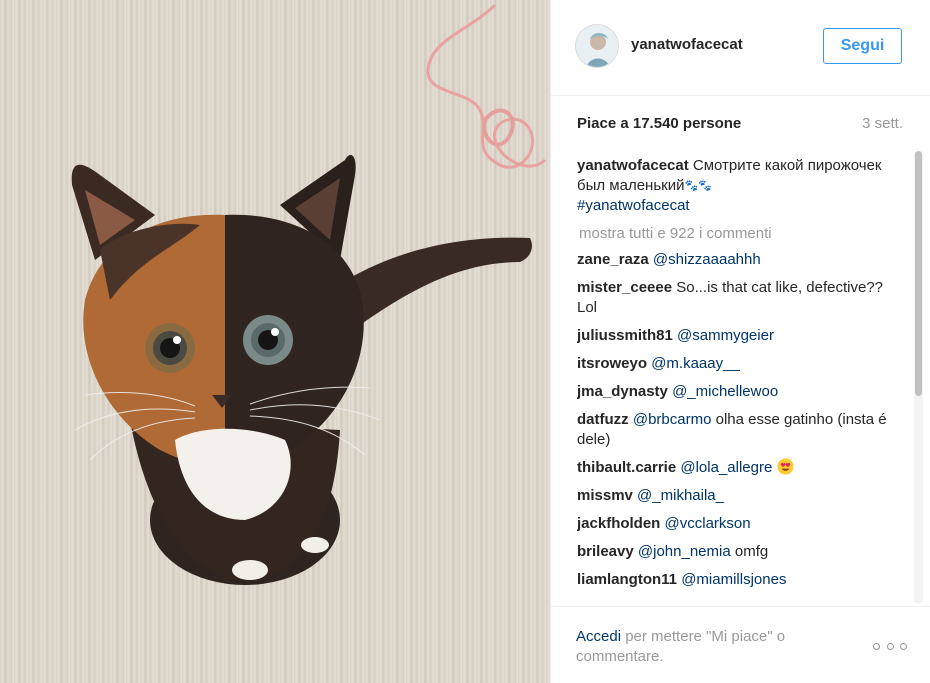 This screenshot has width=930, height=683. Describe the element at coordinates (726, 467) in the screenshot. I see `comment-mention: @lola_allegre` at that location.